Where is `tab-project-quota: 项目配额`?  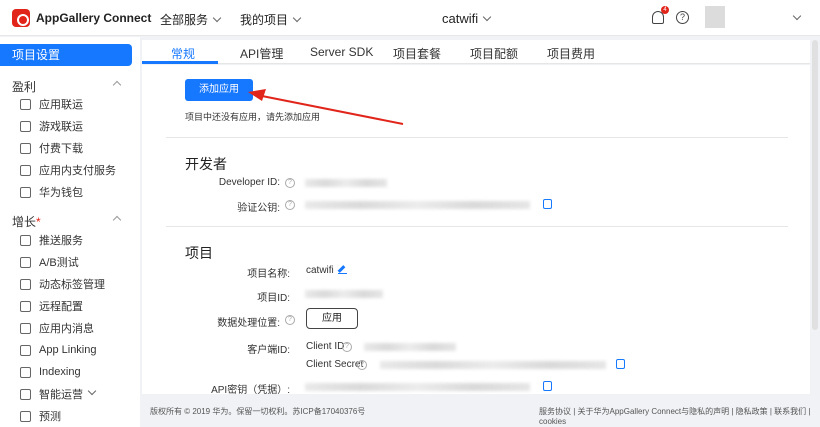
tab-project-quota: 项目配额 is located at coordinates (494, 53).